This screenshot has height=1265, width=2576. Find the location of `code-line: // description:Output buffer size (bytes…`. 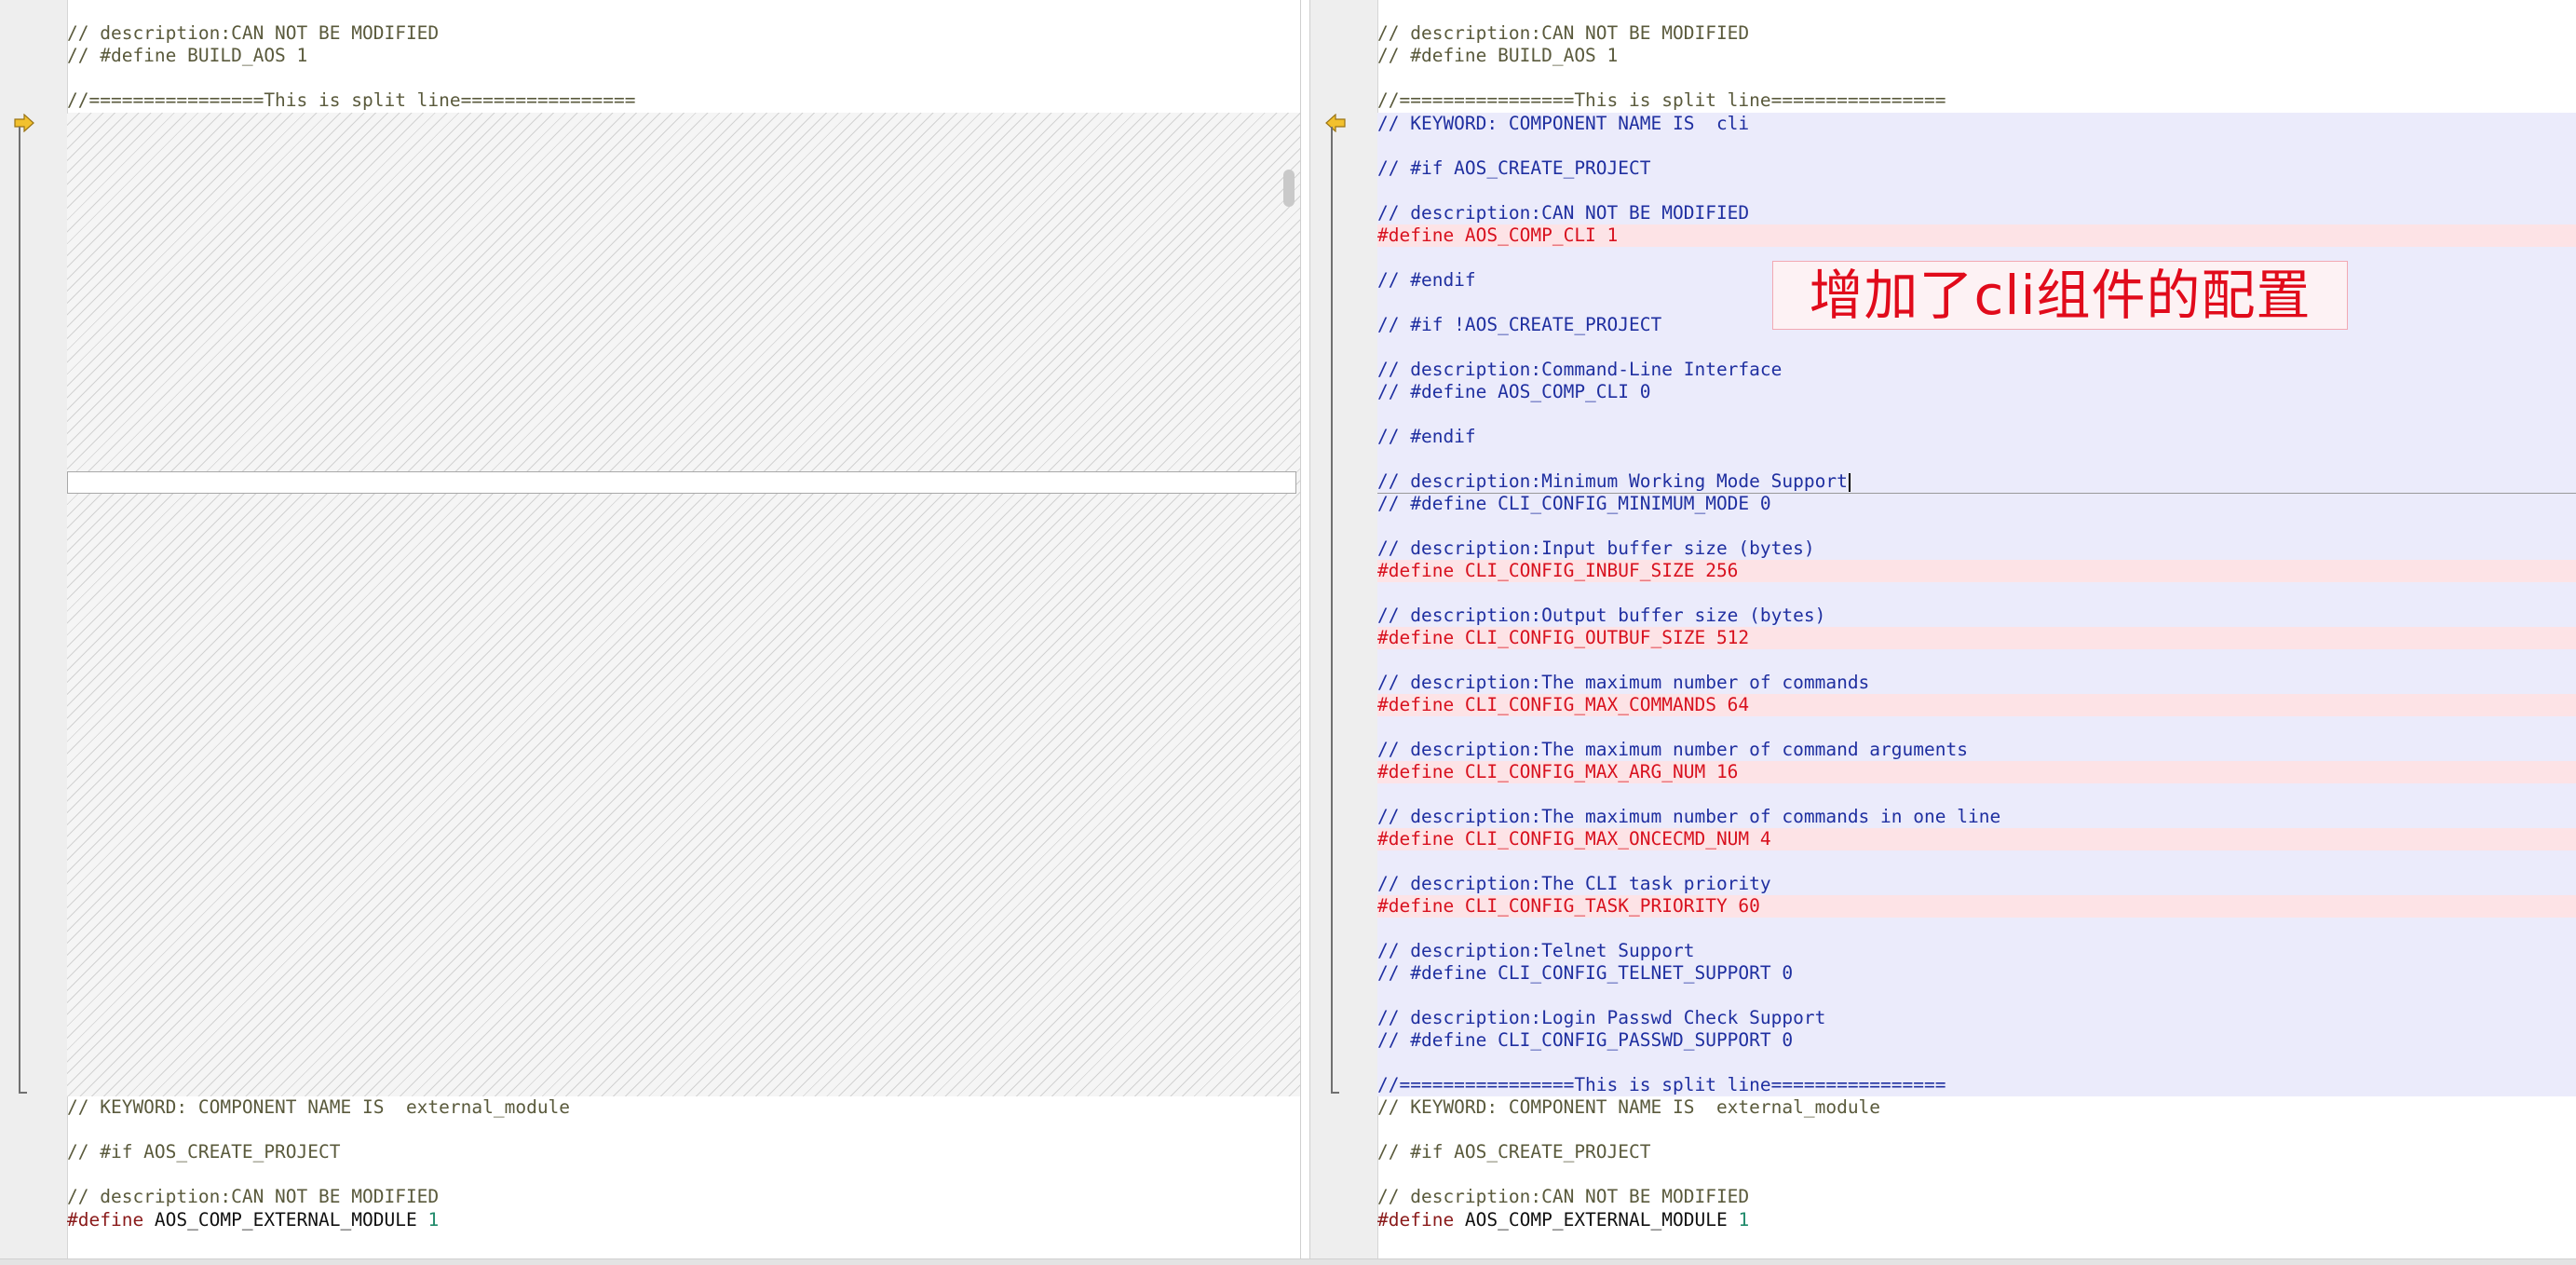

code-line: // description:Output buffer size (bytes… is located at coordinates (1976, 616).